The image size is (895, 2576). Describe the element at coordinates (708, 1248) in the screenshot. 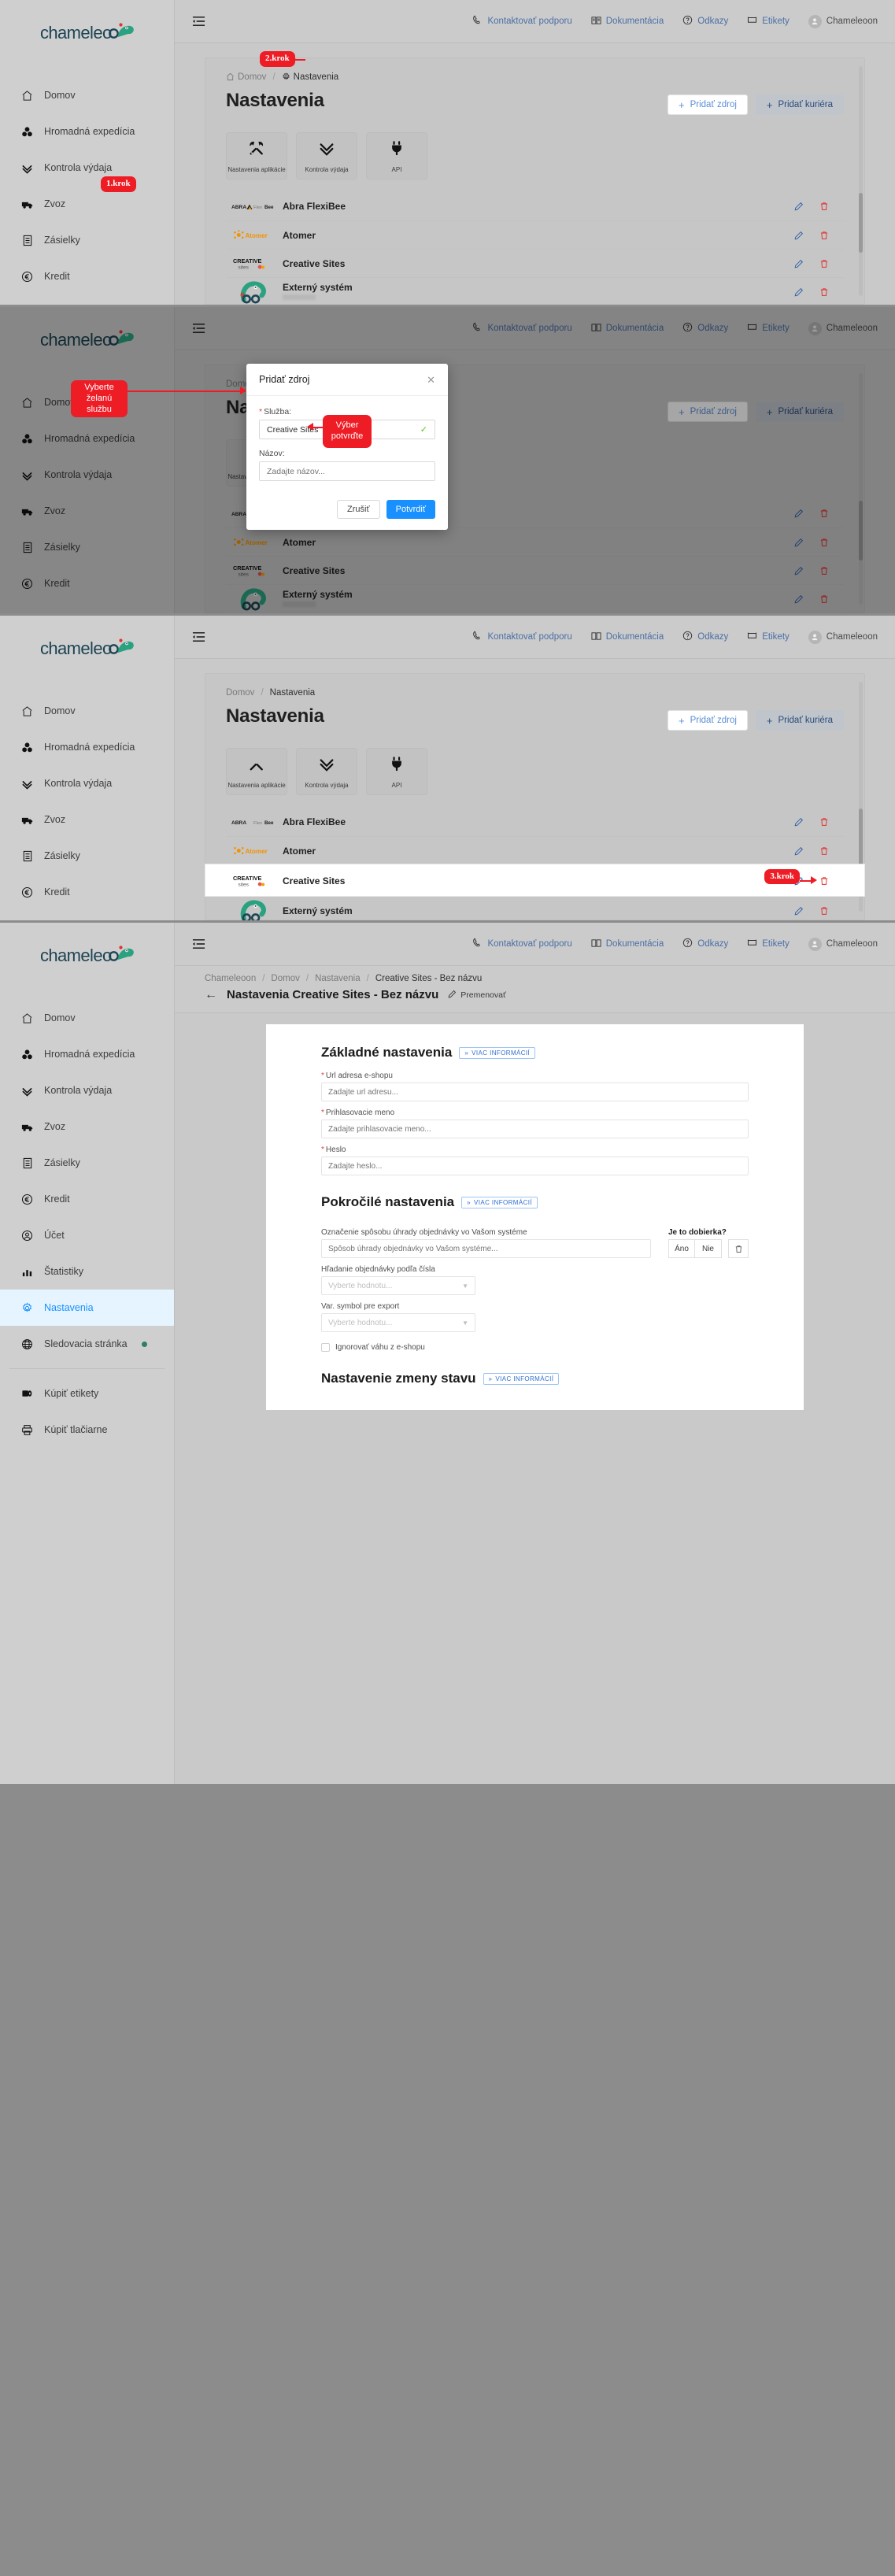

I see `cod-no-button: Nie` at that location.